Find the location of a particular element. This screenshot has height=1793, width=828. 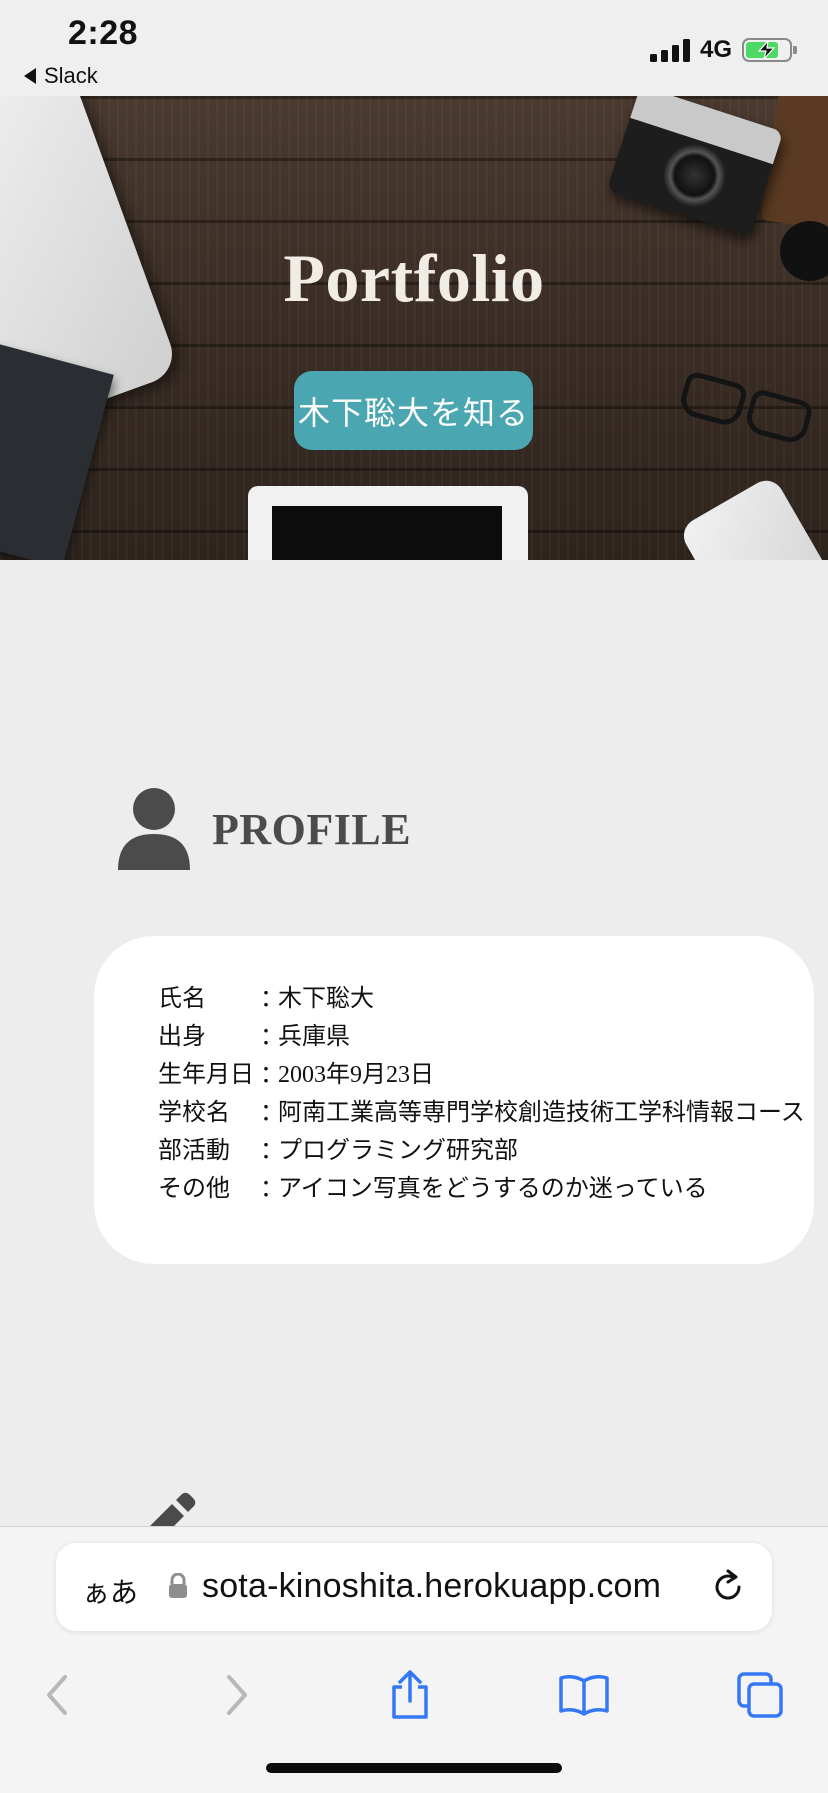

back-button is located at coordinates (58, 1695).